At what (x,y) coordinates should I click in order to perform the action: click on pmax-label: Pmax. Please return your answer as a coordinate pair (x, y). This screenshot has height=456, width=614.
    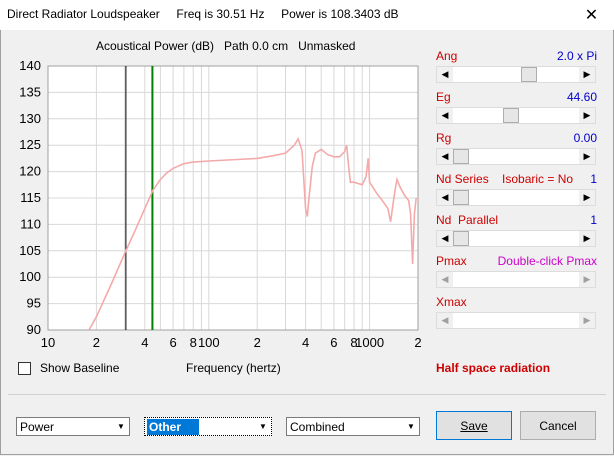
    Looking at the image, I should click on (451, 261).